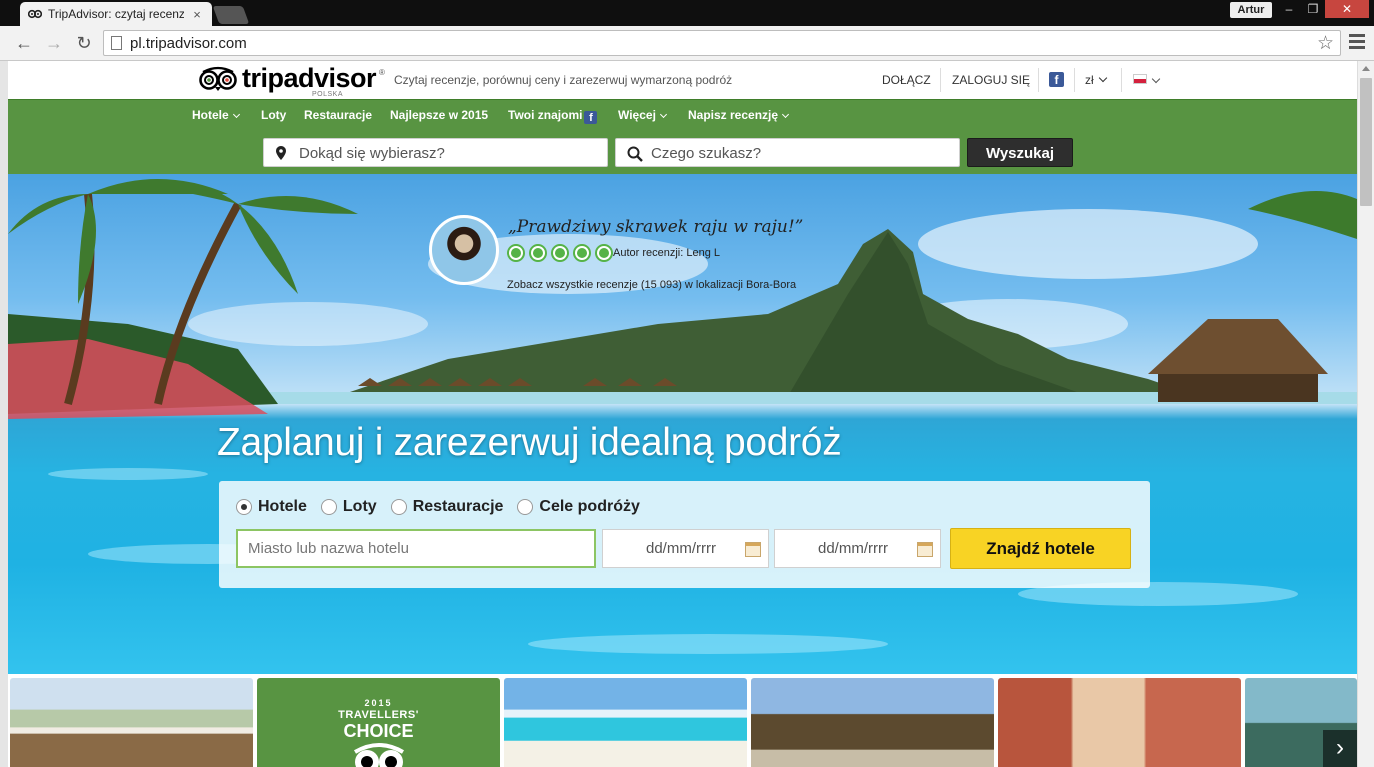  I want to click on radio-flights: Loty, so click(348, 507).